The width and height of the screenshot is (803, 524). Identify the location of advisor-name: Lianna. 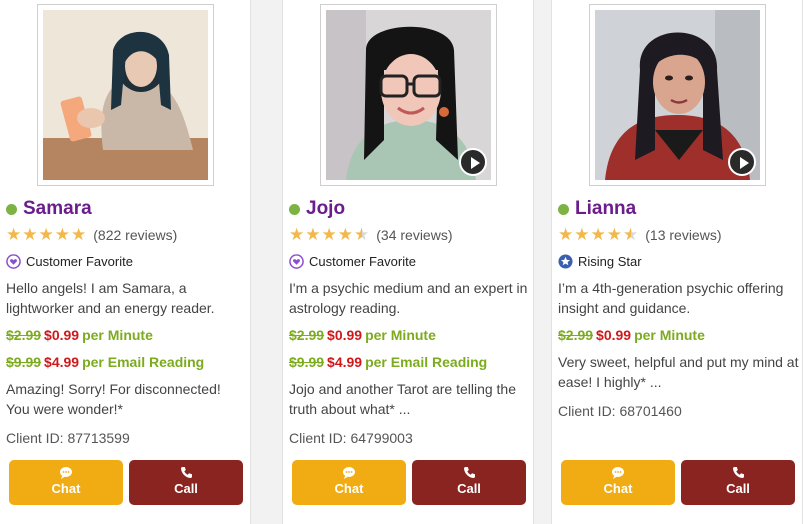
(605, 209).